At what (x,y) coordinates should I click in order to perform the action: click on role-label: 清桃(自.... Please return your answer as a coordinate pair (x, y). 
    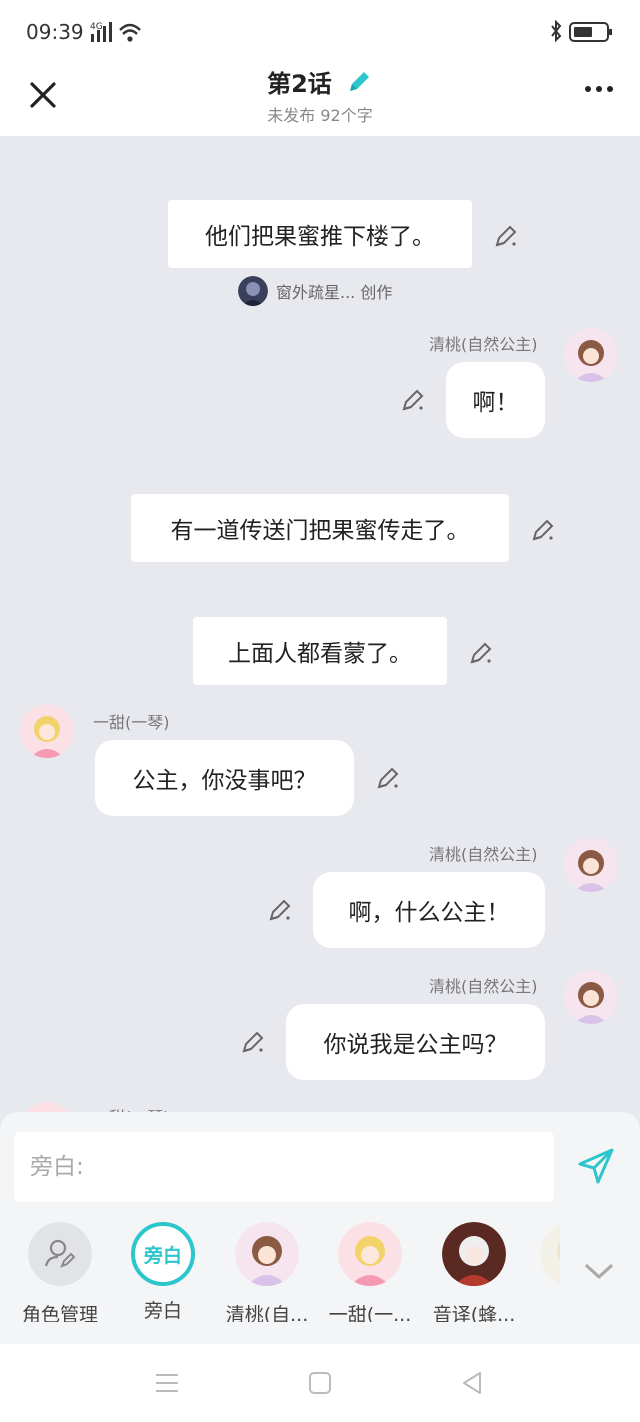
    Looking at the image, I should click on (267, 1313).